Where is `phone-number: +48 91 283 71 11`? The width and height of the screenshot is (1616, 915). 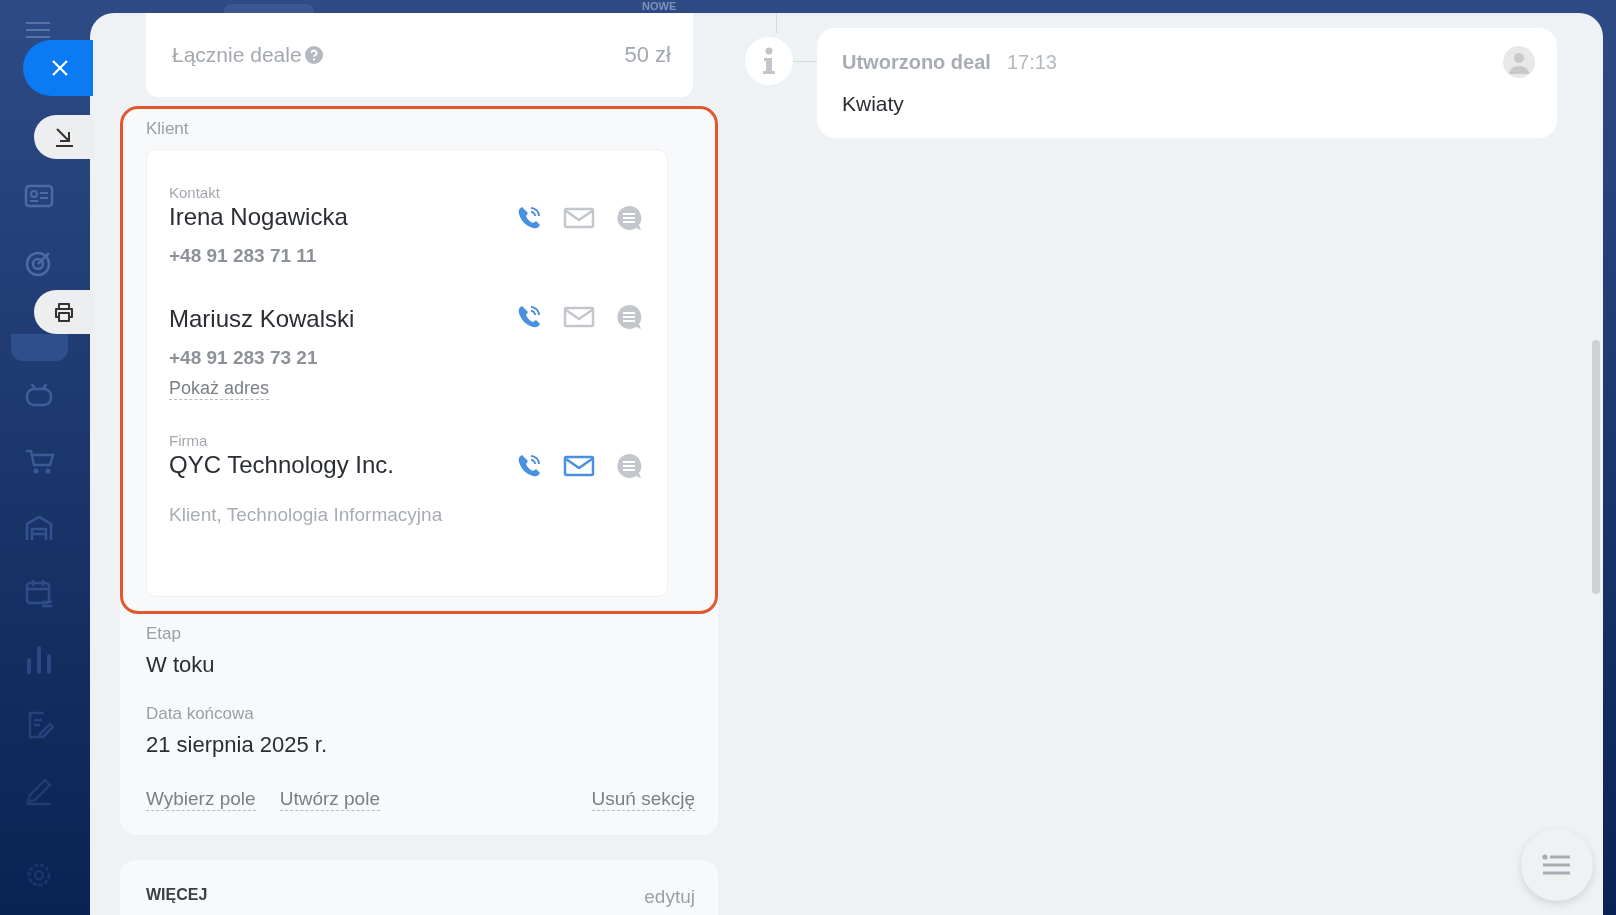 phone-number: +48 91 283 71 11 is located at coordinates (243, 256).